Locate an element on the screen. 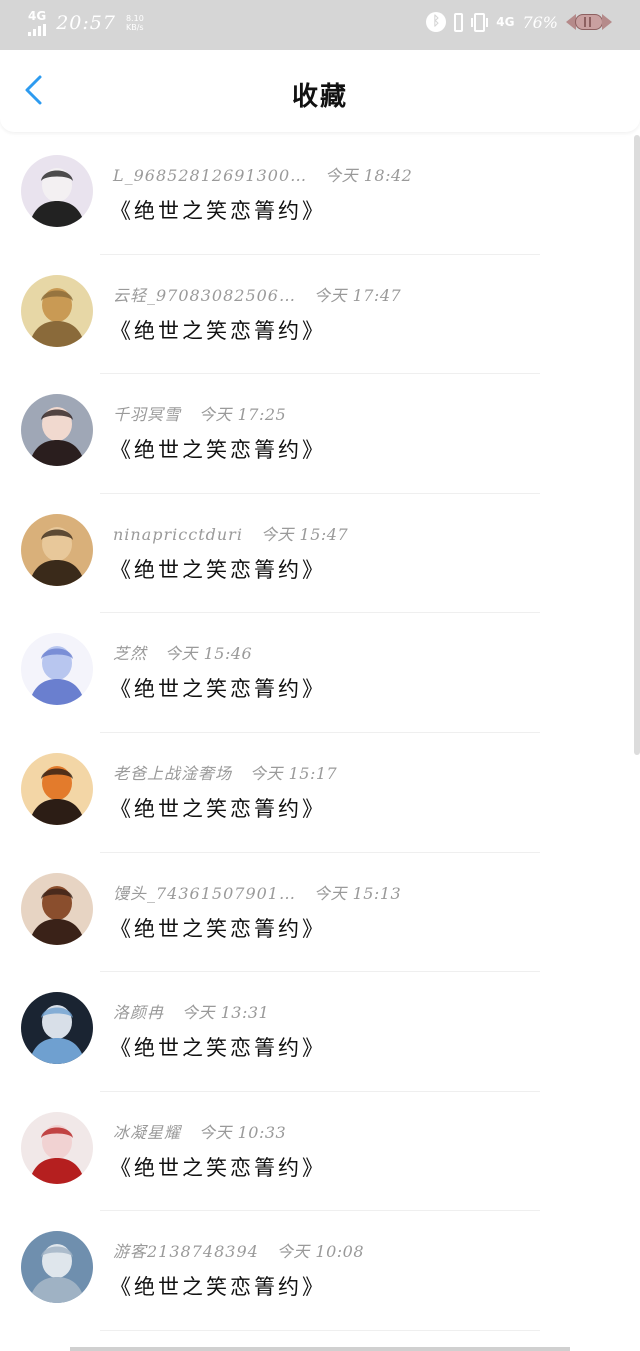 The width and height of the screenshot is (640, 1351). timestamp: 今天 15:17 is located at coordinates (294, 773).